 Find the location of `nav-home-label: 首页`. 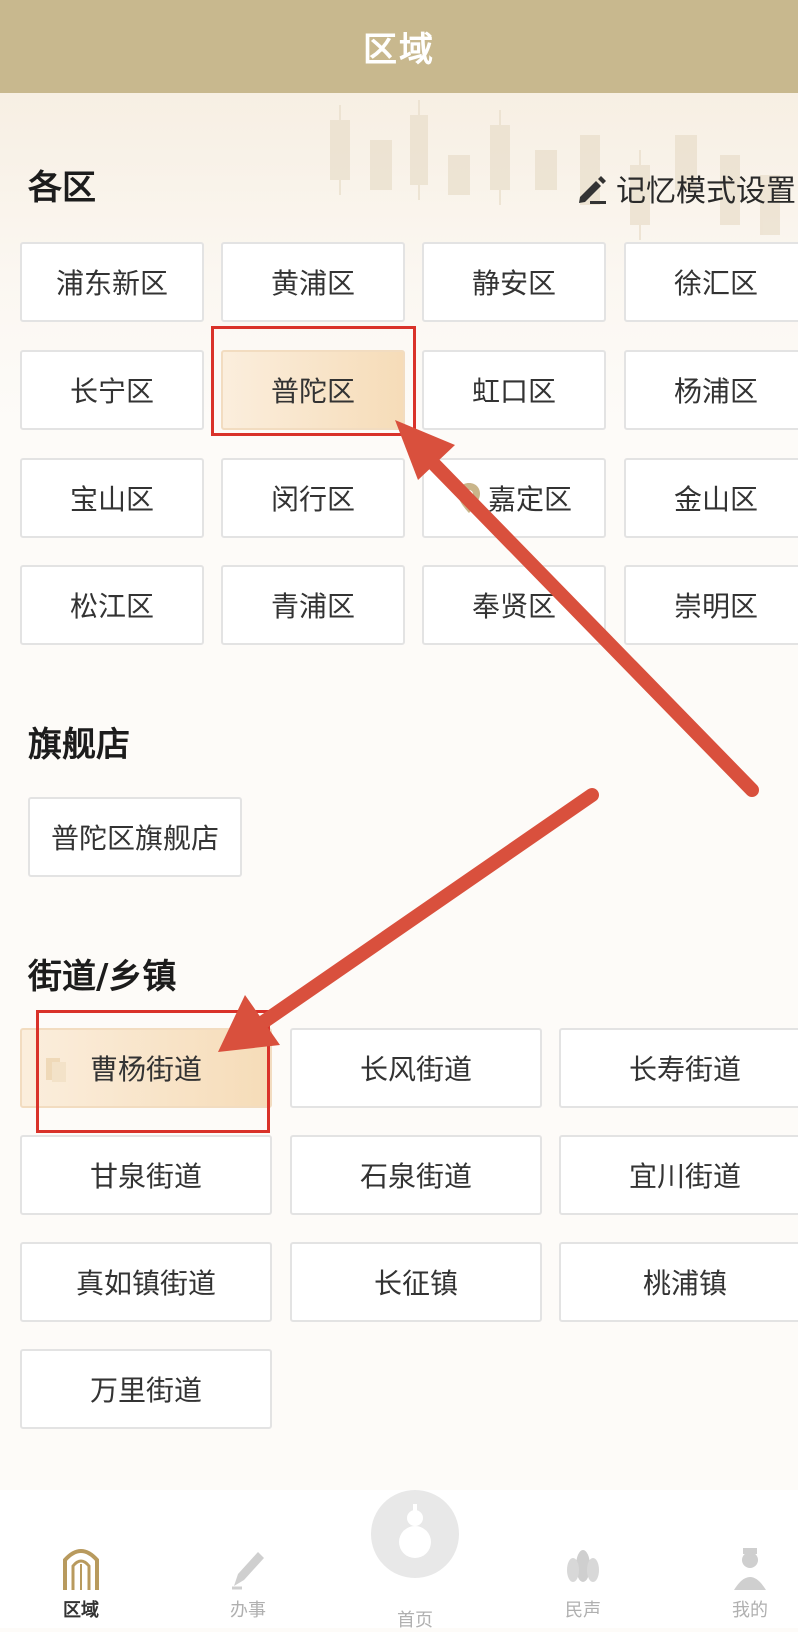

nav-home-label: 首页 is located at coordinates (415, 1620).